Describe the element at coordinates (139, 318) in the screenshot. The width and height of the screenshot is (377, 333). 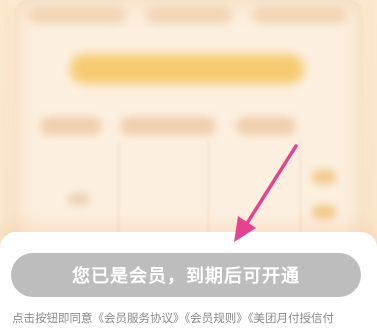
I see `member-service-agreement-link: 《会员服务协议》` at that location.